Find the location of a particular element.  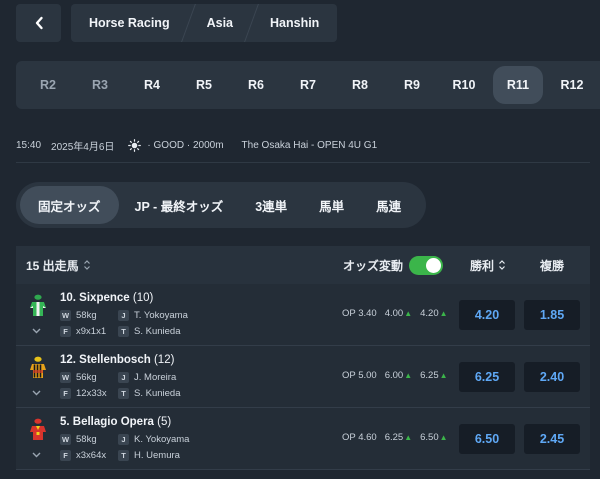

win-odds-button: 4.20 is located at coordinates (487, 315).